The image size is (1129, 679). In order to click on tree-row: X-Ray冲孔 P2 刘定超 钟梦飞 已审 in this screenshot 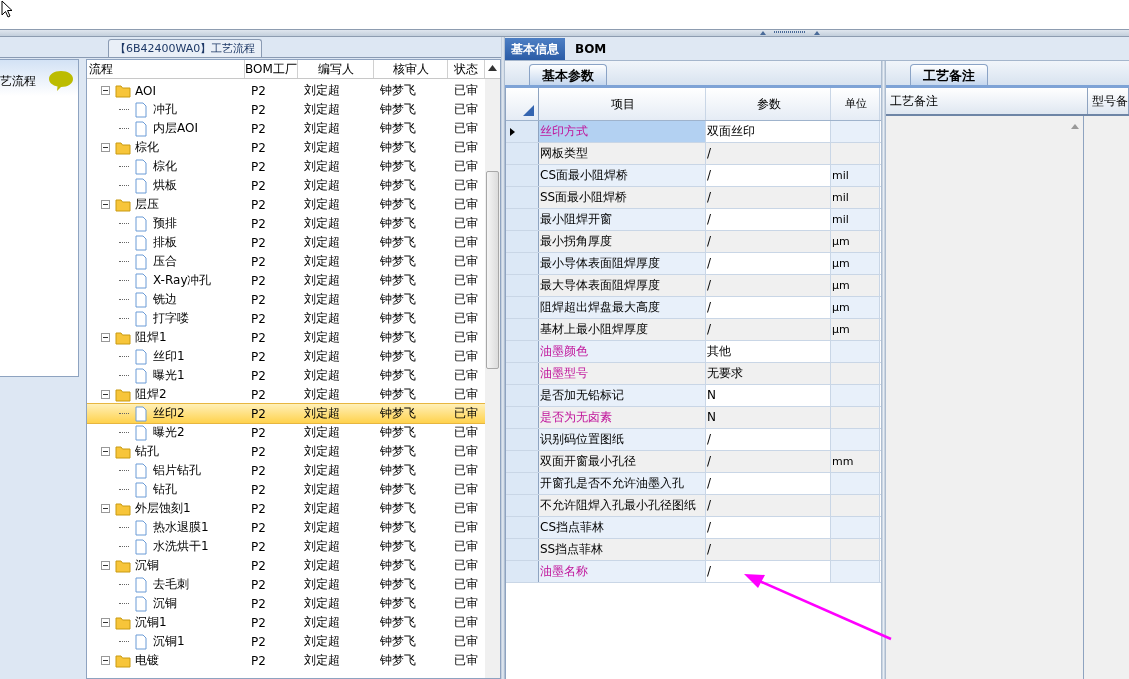, I will do `click(286, 280)`.